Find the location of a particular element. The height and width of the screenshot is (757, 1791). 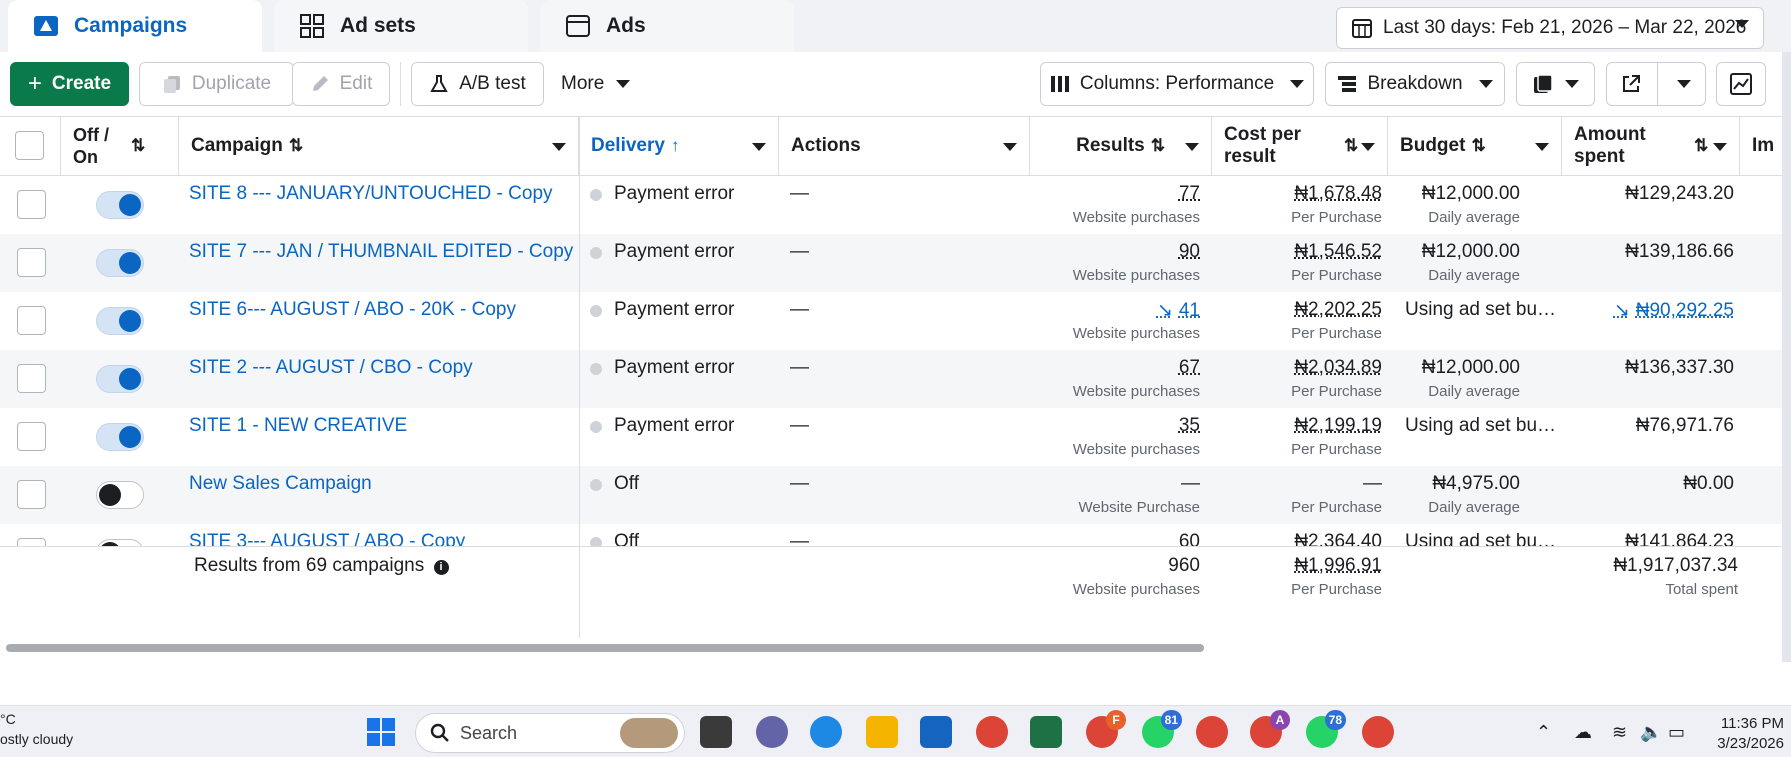

tab-ad-sets: Ad sets is located at coordinates (401, 26).